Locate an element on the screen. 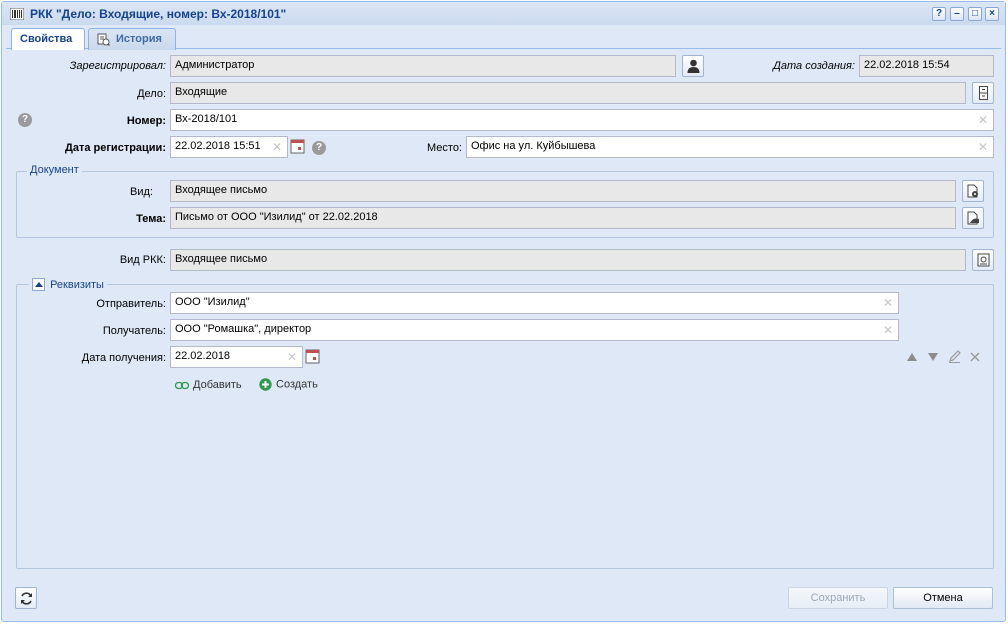 The image size is (1008, 624). history-icon is located at coordinates (103, 39).